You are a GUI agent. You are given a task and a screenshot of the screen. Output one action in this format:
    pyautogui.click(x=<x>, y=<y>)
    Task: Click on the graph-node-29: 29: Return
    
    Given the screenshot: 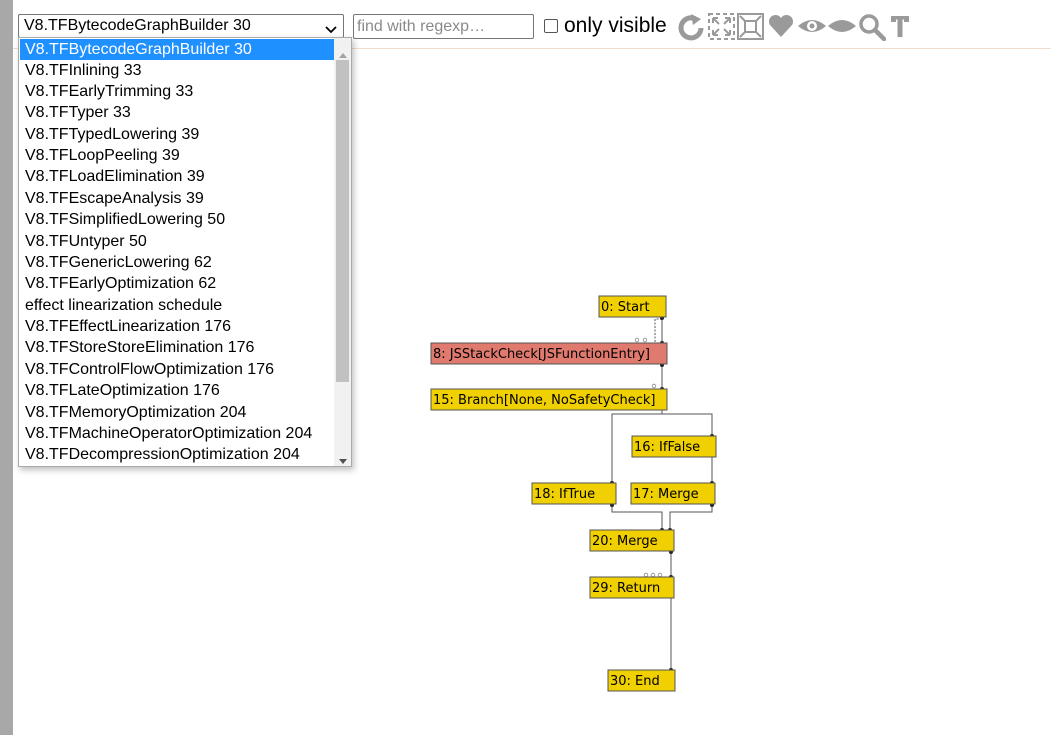 What is the action you would take?
    pyautogui.click(x=632, y=587)
    